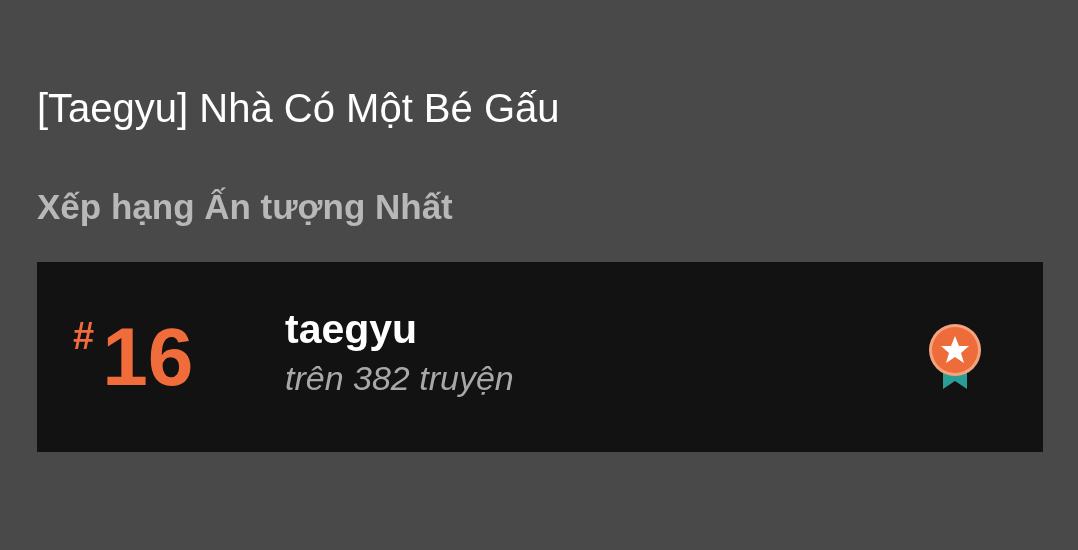 This screenshot has width=1078, height=550. Describe the element at coordinates (245, 207) in the screenshot. I see `section-heading: Xếp hạng Ấn tượng Nhất` at that location.